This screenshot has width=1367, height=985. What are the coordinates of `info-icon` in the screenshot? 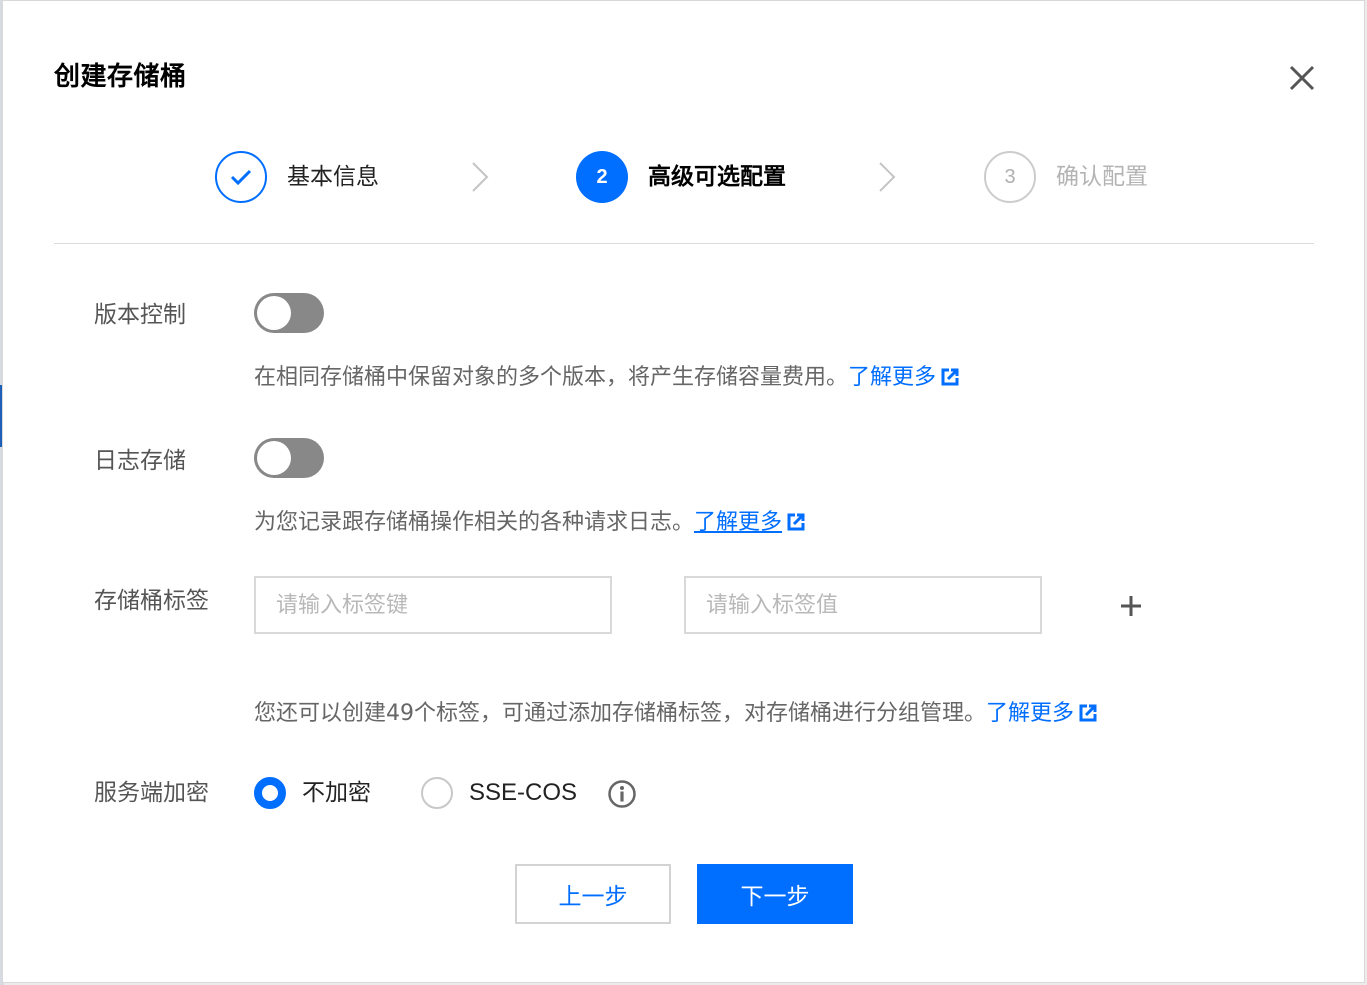 It's located at (622, 794).